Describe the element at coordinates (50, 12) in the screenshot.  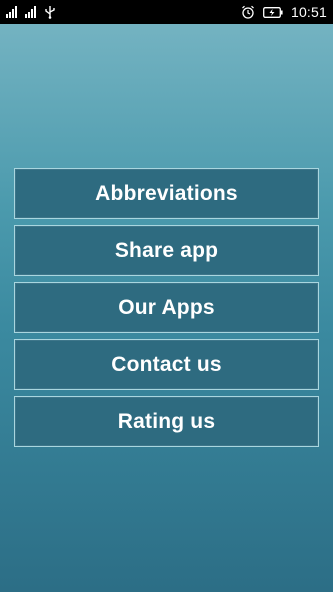
I see `usb-icon` at that location.